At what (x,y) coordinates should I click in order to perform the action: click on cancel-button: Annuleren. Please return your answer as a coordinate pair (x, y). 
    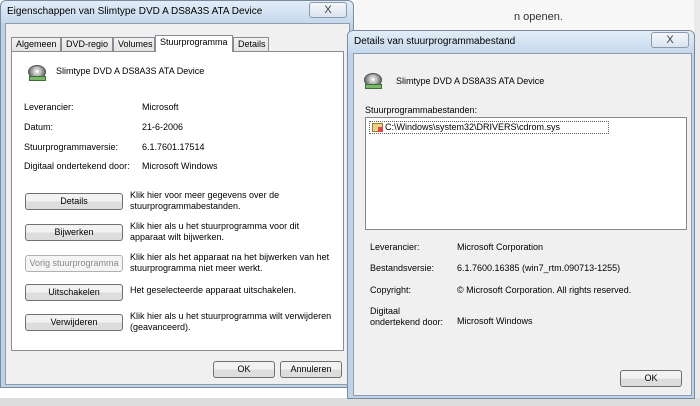
    Looking at the image, I should click on (311, 369).